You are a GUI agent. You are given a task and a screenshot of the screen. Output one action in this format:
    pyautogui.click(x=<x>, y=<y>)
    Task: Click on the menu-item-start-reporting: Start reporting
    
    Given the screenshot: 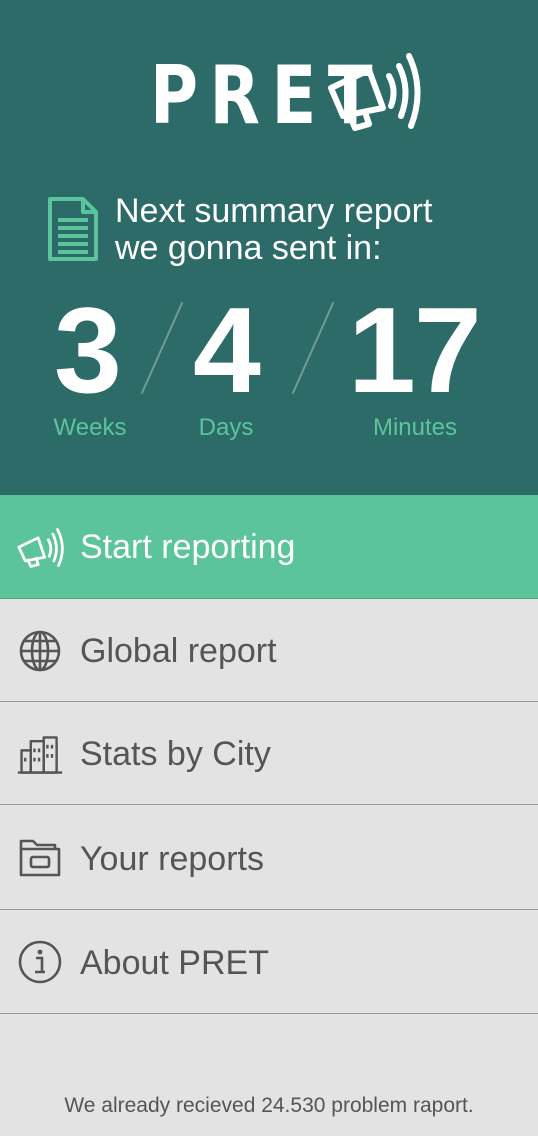 What is the action you would take?
    pyautogui.click(x=269, y=547)
    